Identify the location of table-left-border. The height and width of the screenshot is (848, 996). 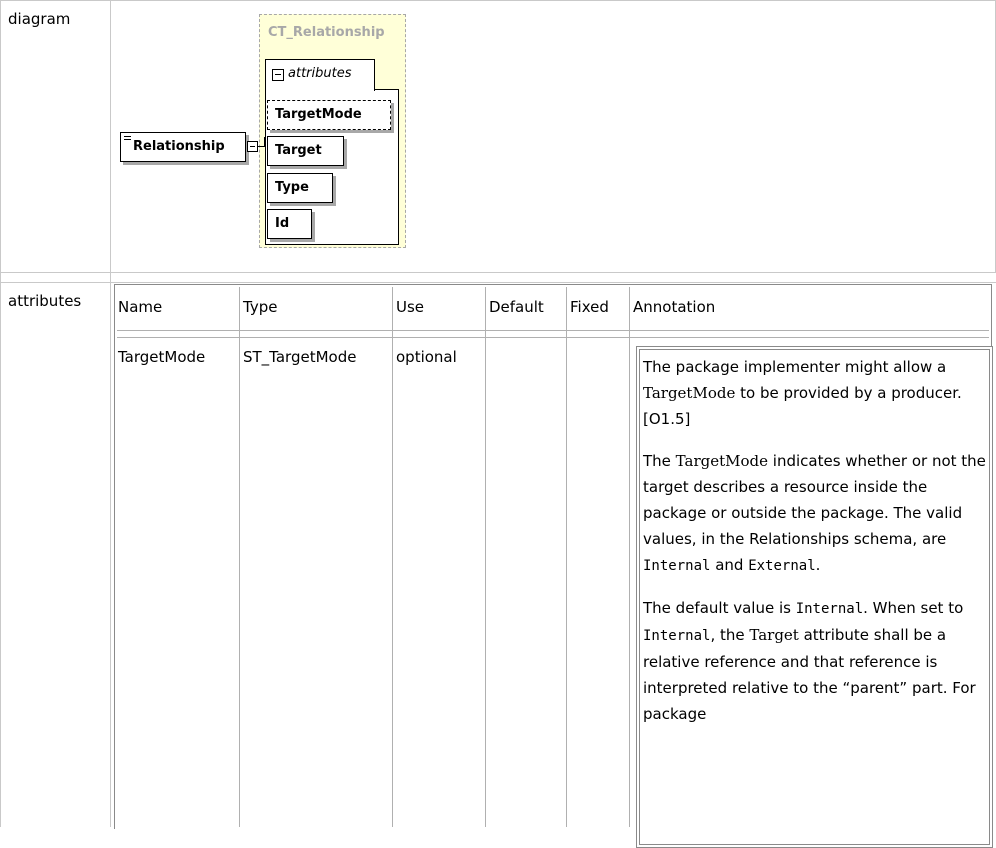
(114, 556).